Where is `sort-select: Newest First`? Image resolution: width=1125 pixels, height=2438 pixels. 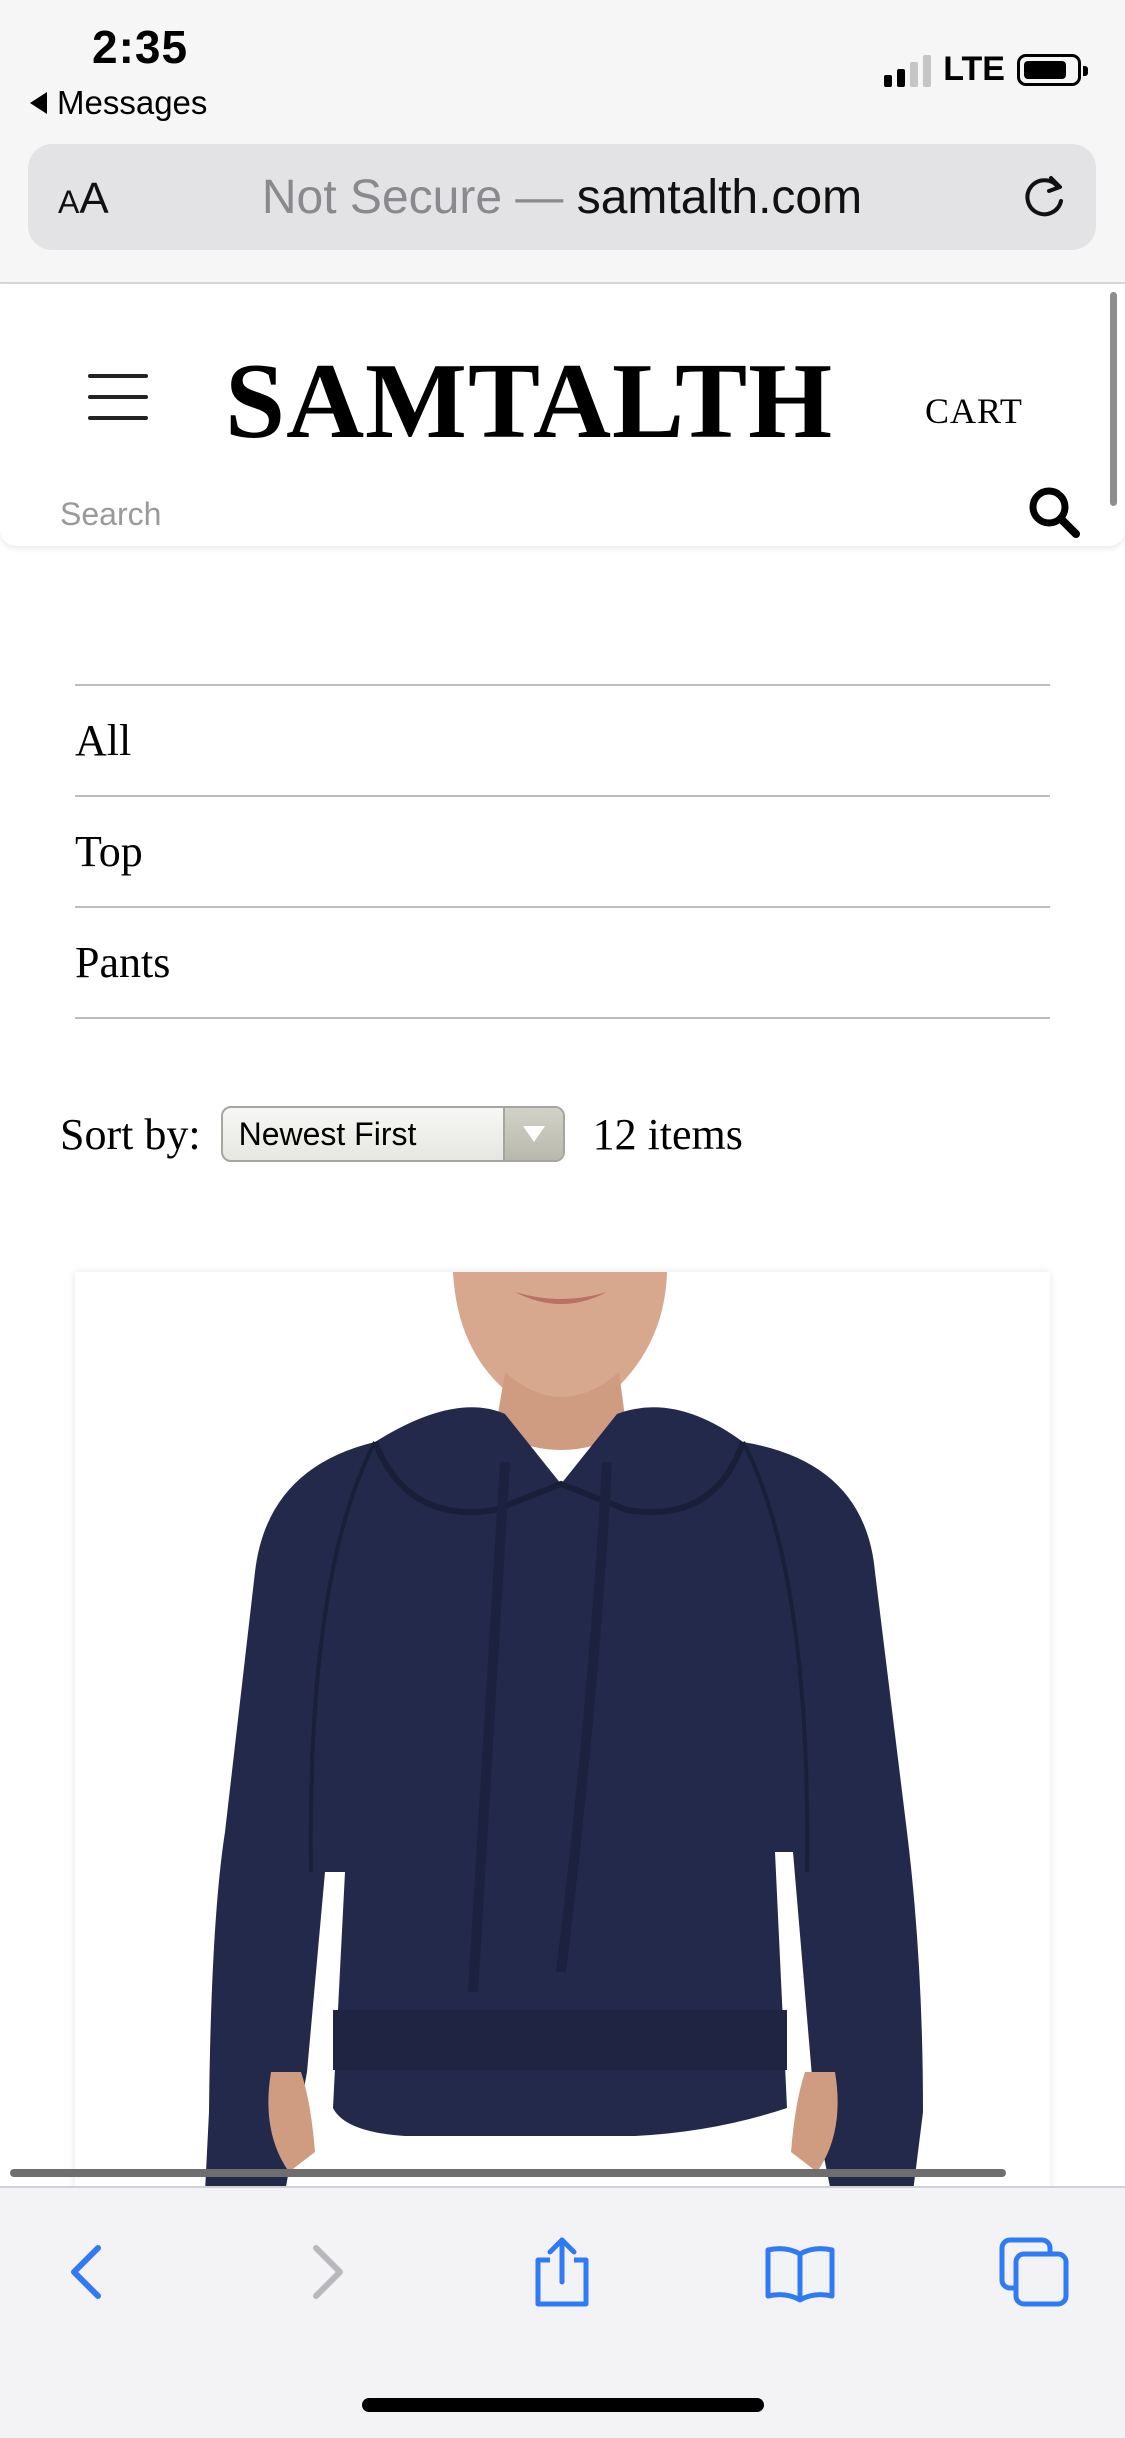 sort-select: Newest First is located at coordinates (392, 1134).